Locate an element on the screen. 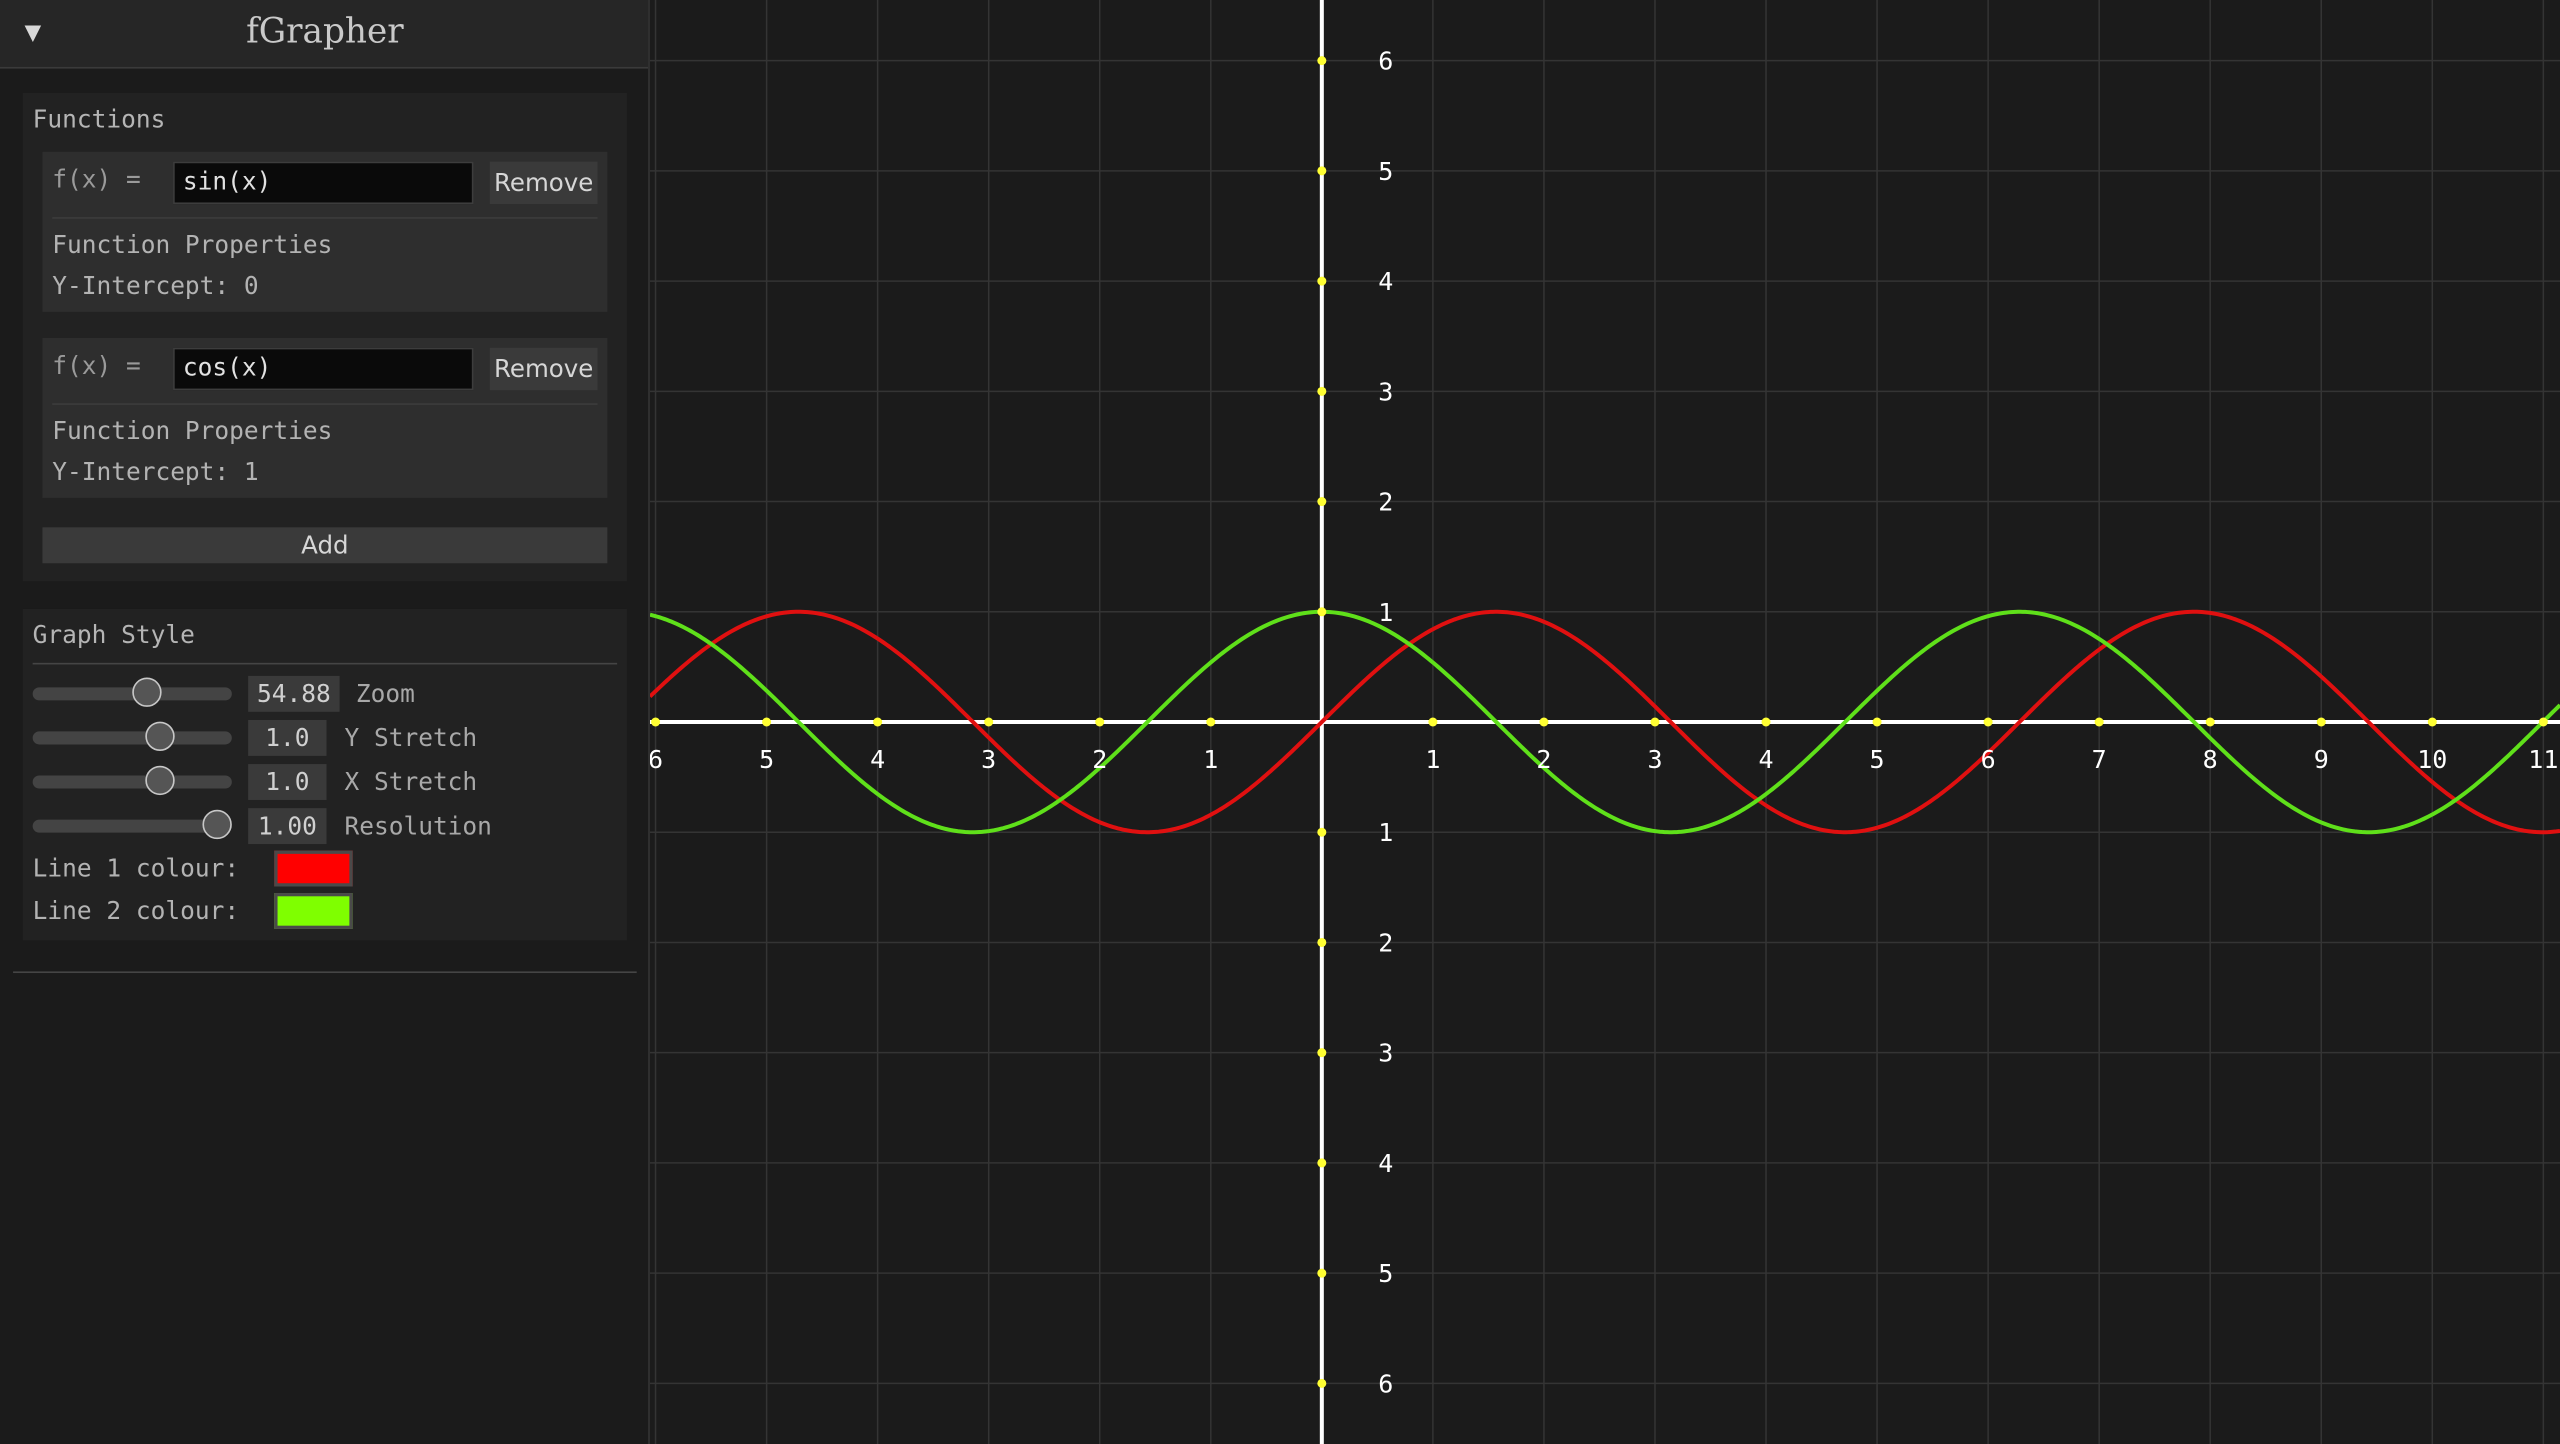  y-stretch-slider is located at coordinates (132, 736).